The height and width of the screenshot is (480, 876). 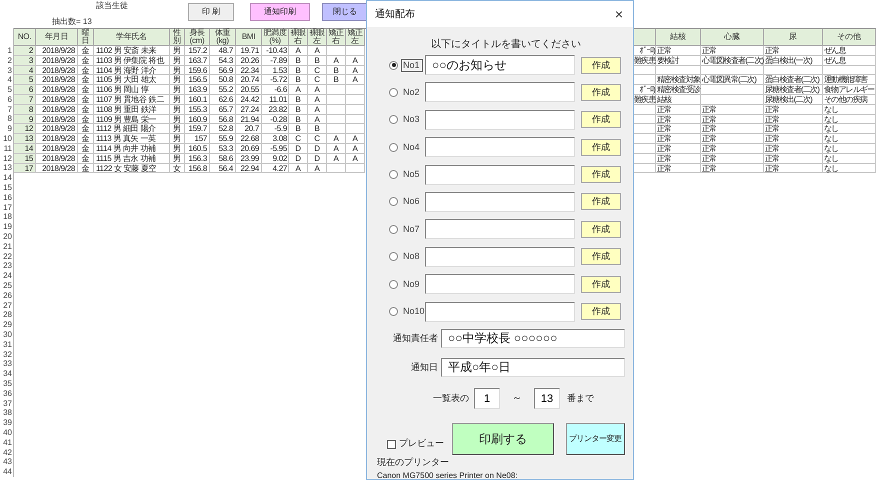 What do you see at coordinates (412, 229) in the screenshot?
I see `radio-label: No7` at bounding box center [412, 229].